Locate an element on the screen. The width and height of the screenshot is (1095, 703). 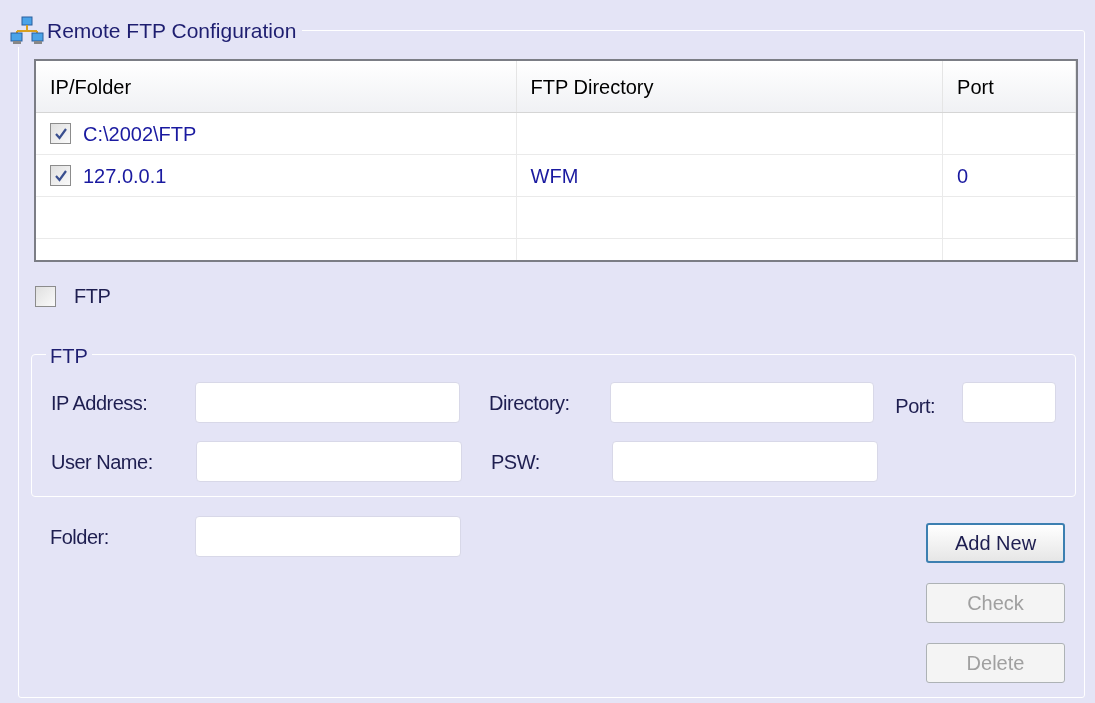
field-label: PSW: is located at coordinates (516, 462).